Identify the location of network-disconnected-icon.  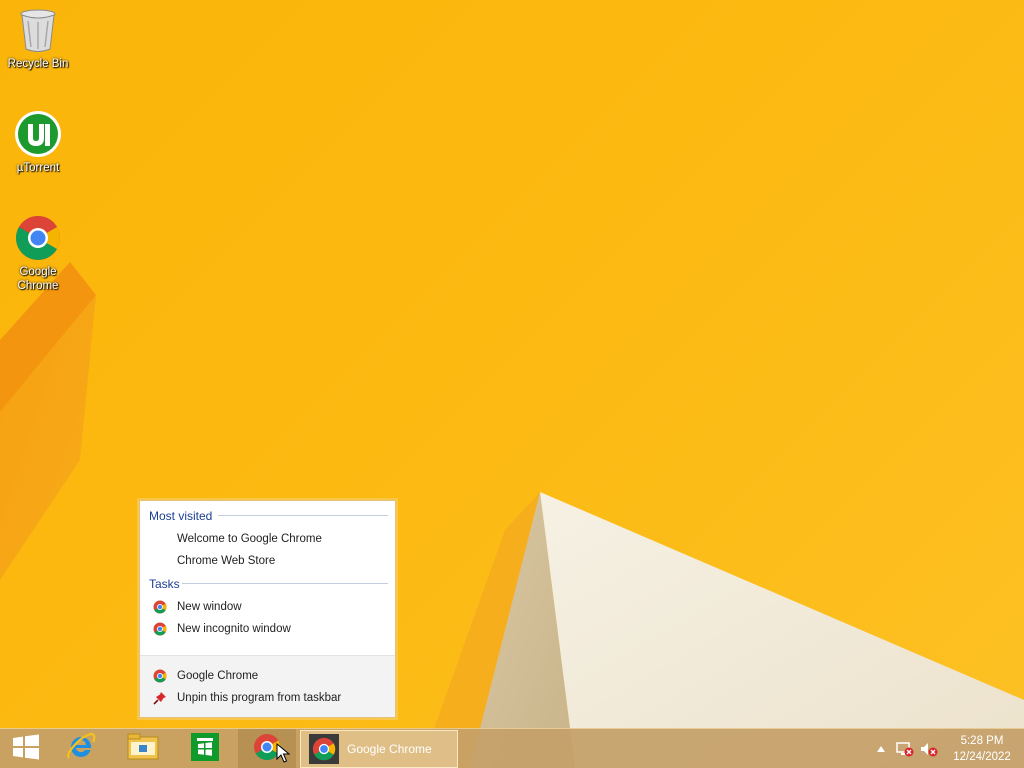
(905, 749).